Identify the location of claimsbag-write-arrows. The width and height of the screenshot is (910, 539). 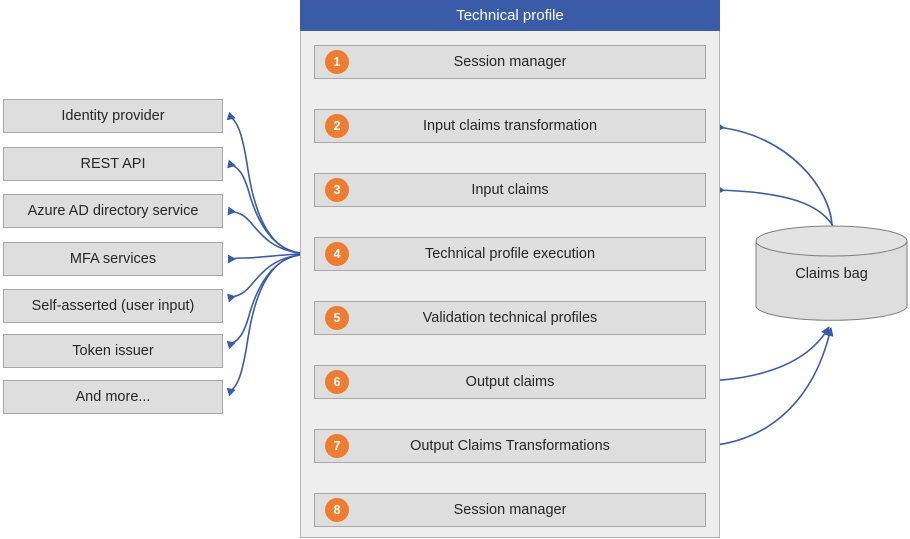
(770, 386).